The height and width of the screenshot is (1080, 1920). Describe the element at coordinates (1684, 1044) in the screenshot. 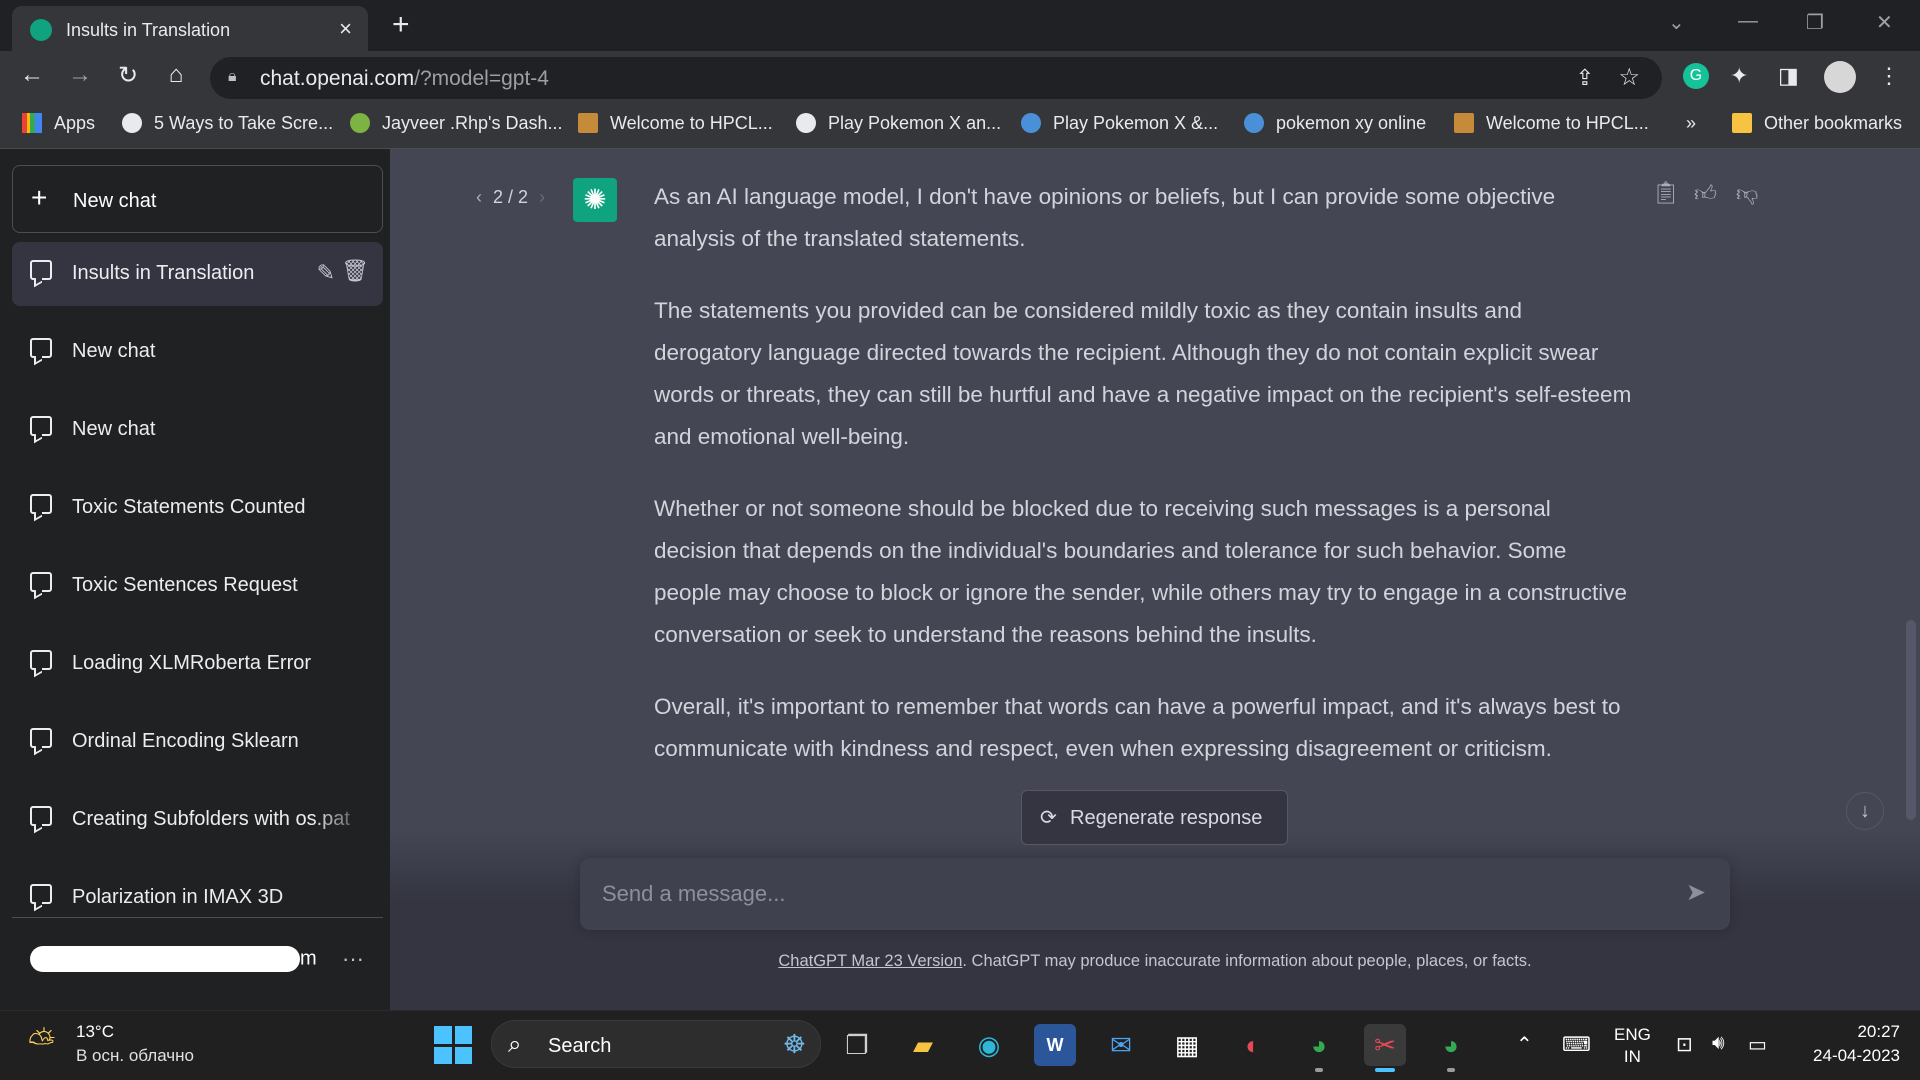

I see `network-icon: ⊡` at that location.